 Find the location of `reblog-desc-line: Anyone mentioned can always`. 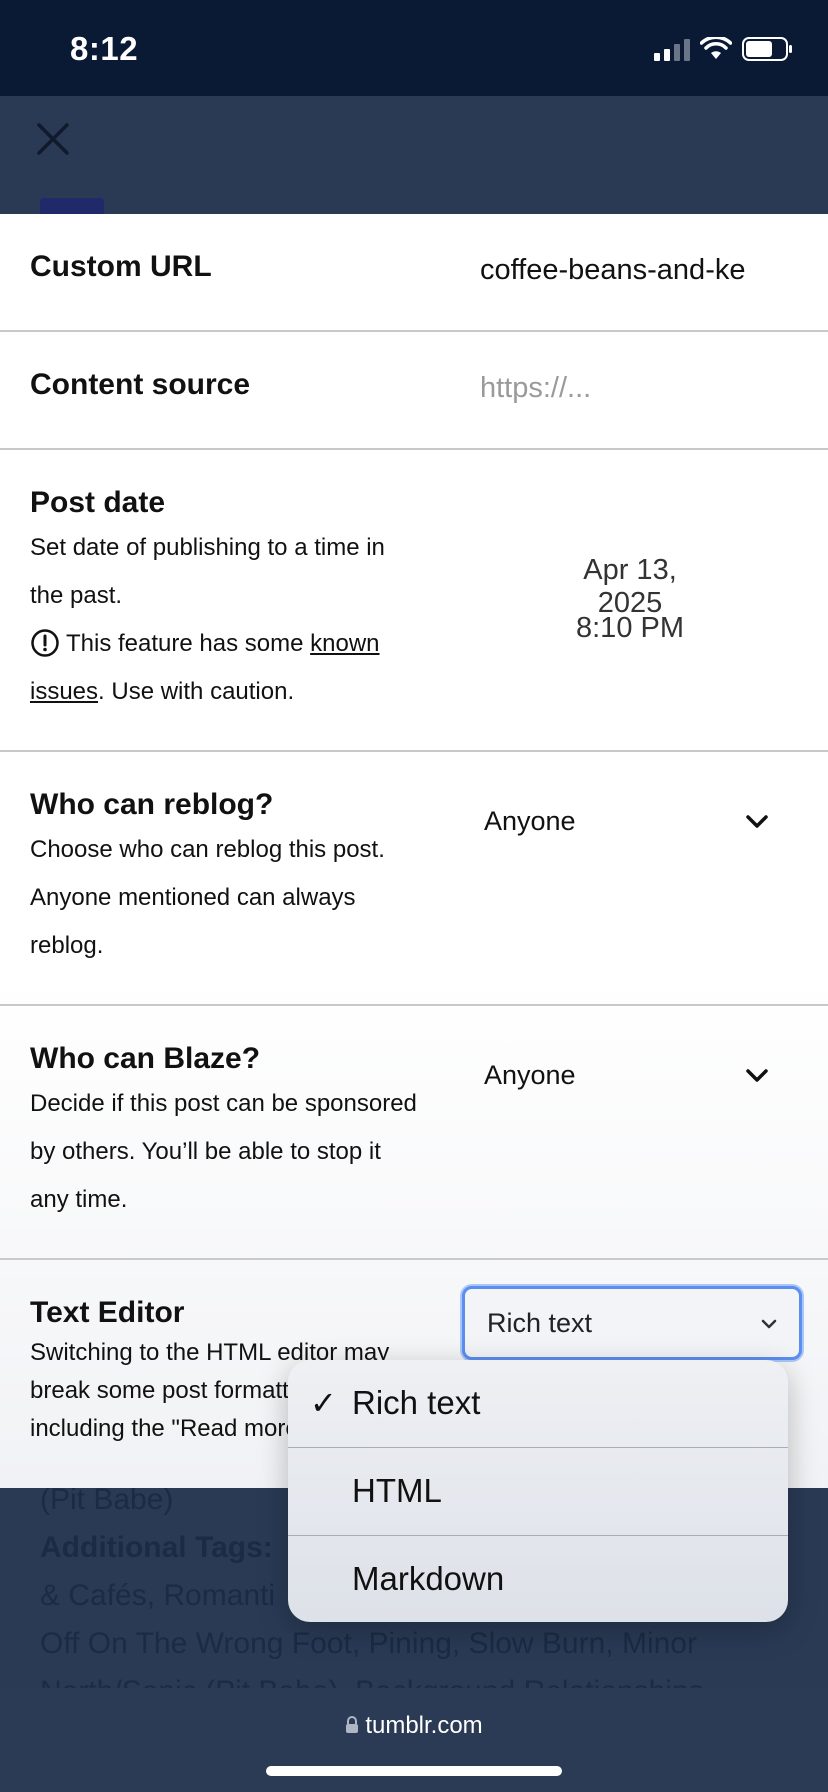

reblog-desc-line: Anyone mentioned can always is located at coordinates (193, 897).